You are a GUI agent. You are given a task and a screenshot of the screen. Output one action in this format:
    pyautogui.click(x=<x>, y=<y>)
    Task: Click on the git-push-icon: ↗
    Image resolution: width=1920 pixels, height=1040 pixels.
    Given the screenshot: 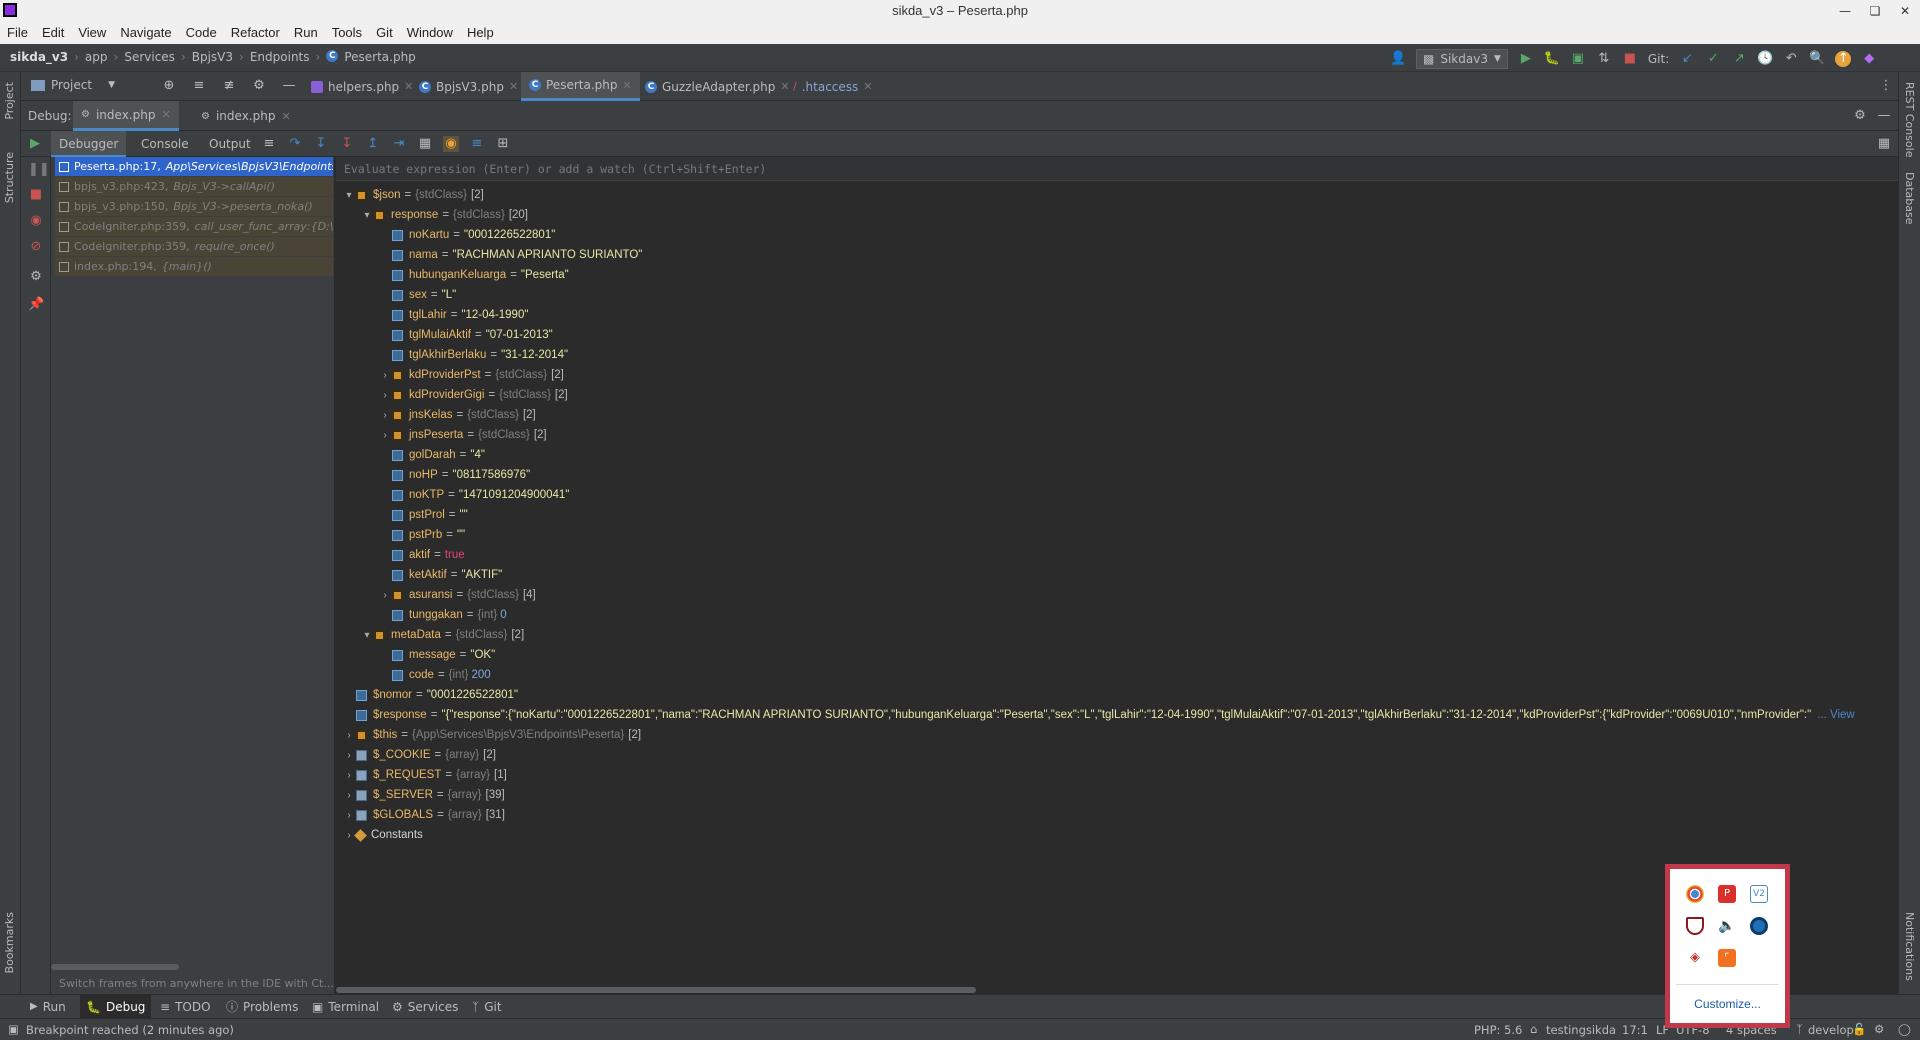 What is the action you would take?
    pyautogui.click(x=1739, y=59)
    